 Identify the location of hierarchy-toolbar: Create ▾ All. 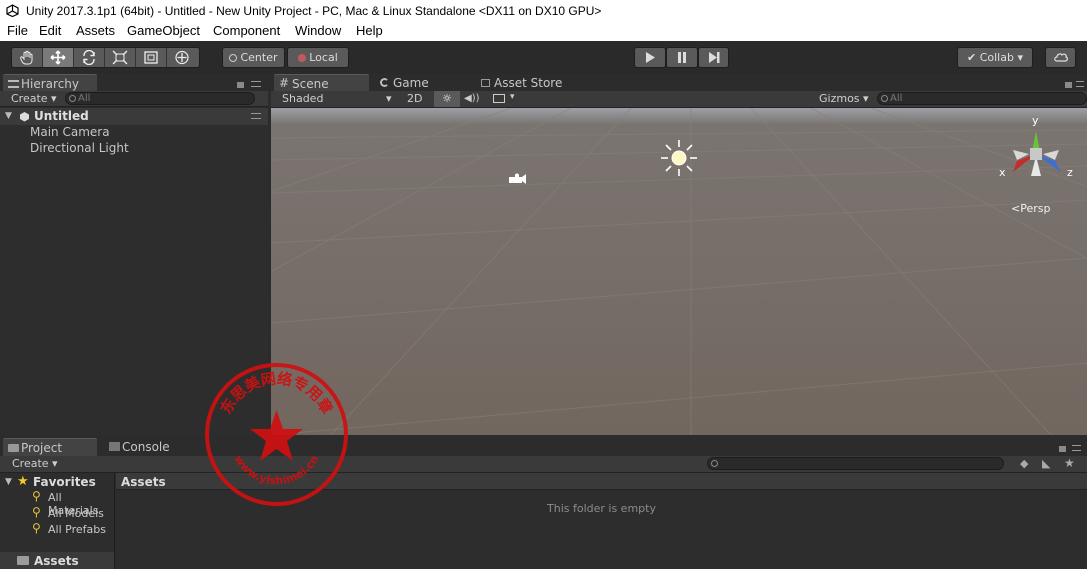
(134, 99).